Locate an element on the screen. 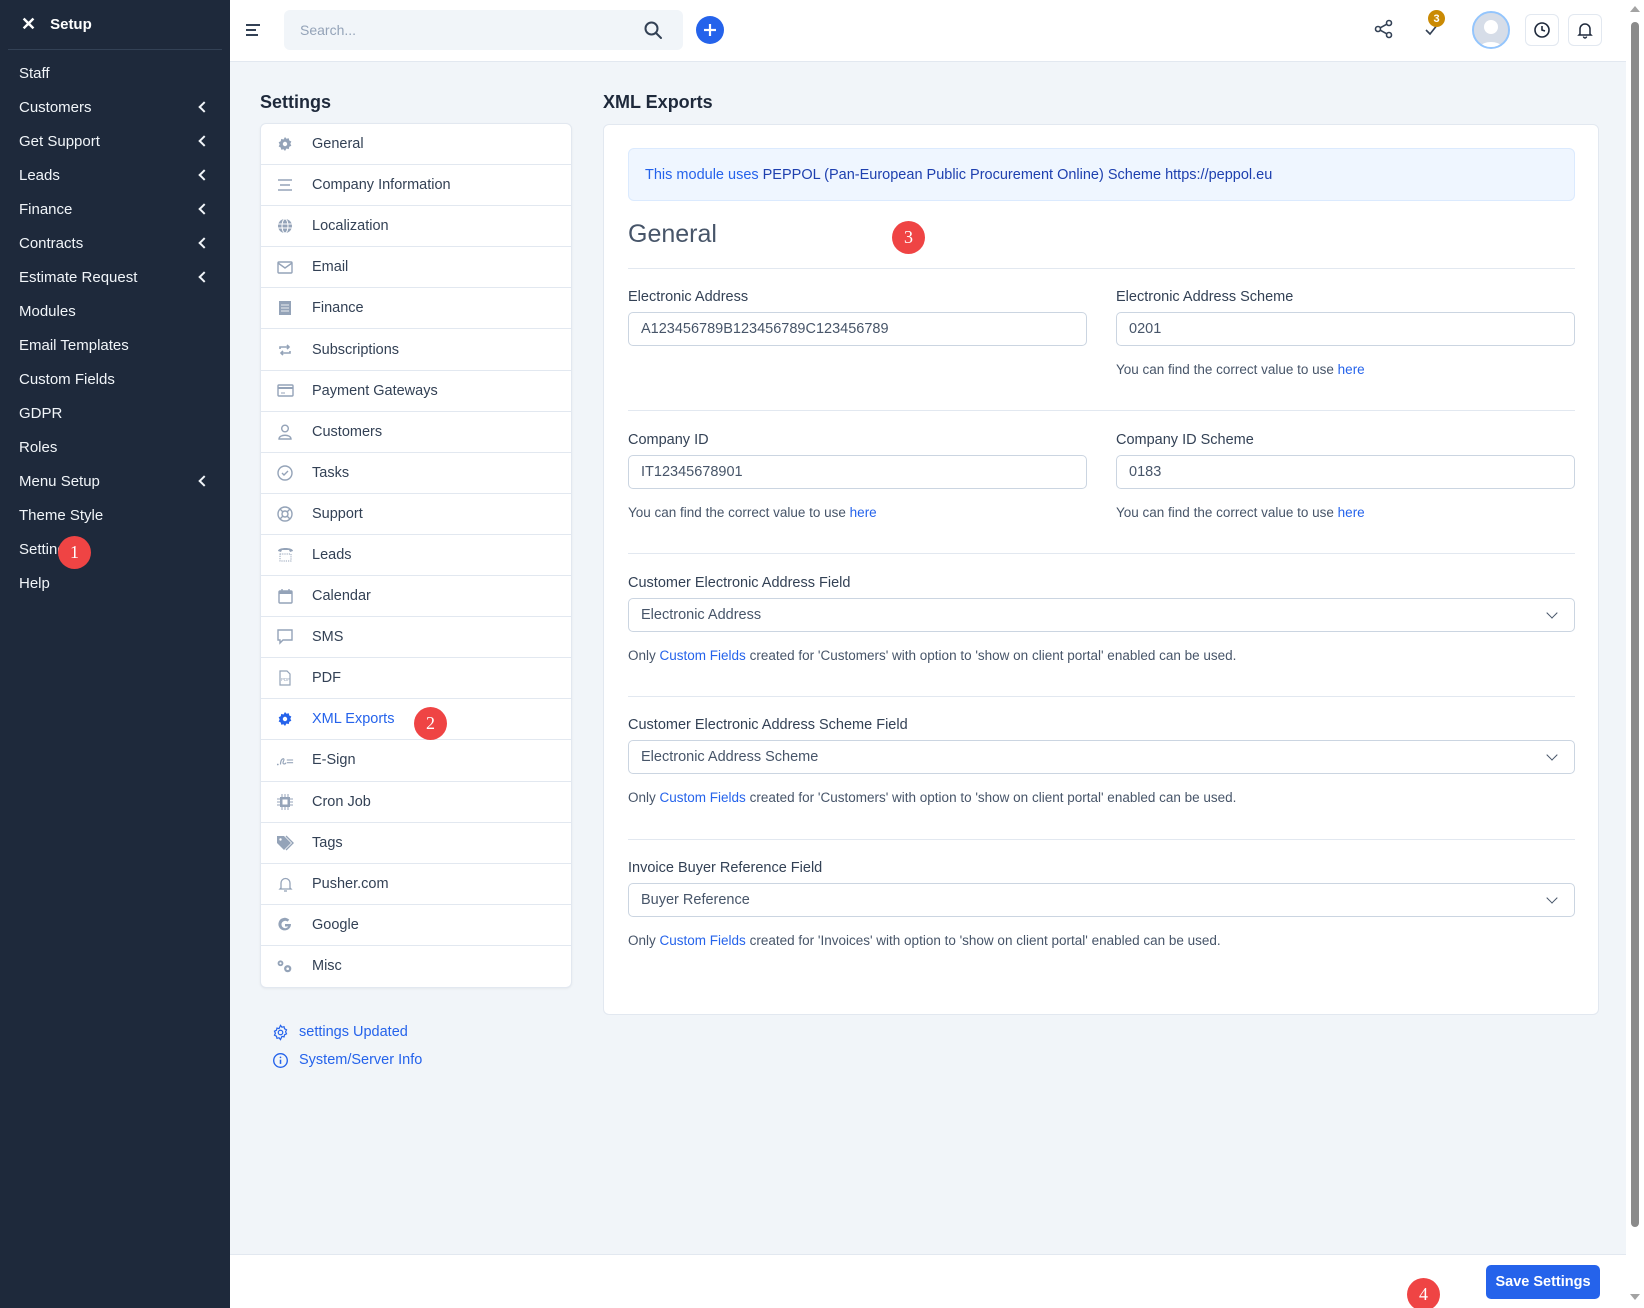 The image size is (1644, 1308). search-input is located at coordinates (454, 30).